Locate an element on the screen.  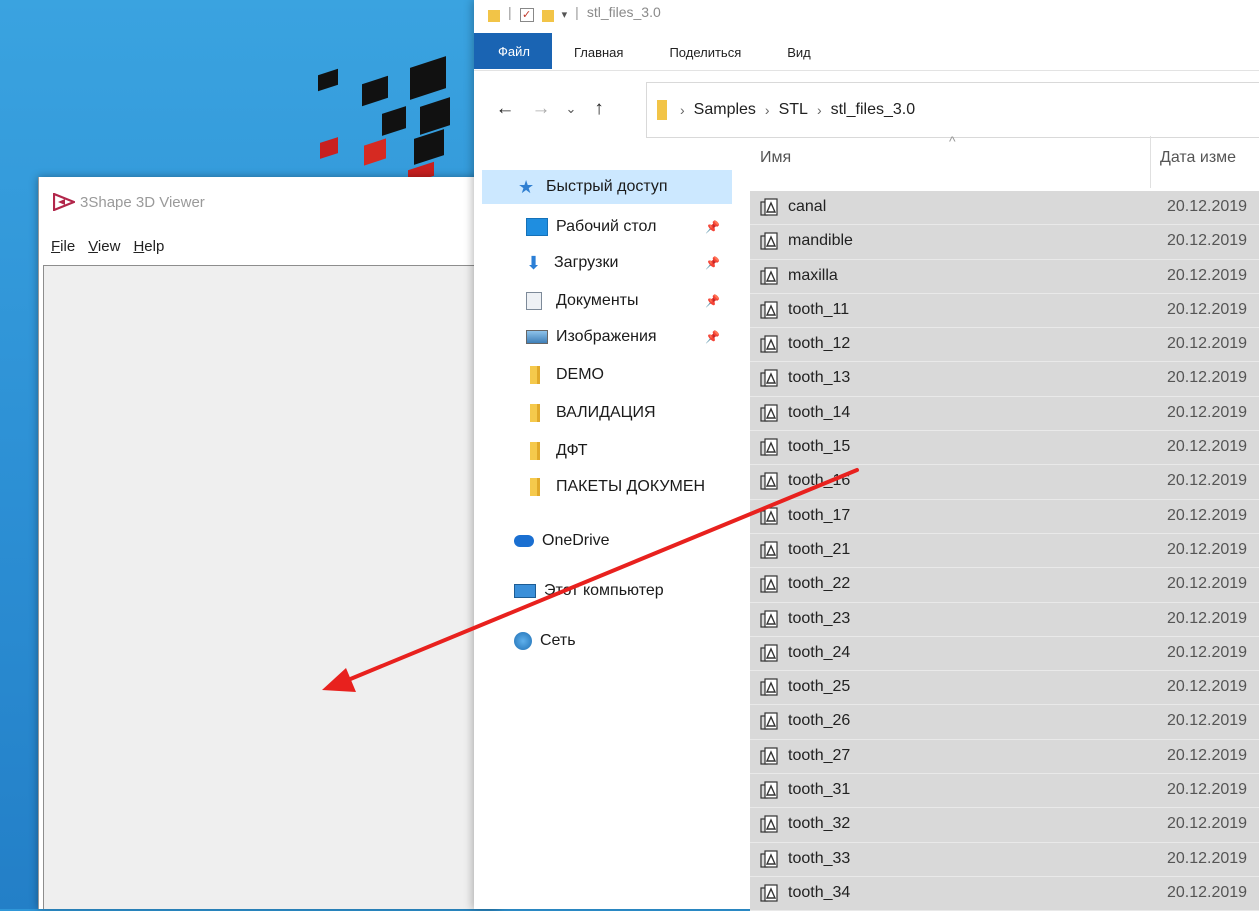
back-arrow-icon: ← is located at coordinates (505, 109).